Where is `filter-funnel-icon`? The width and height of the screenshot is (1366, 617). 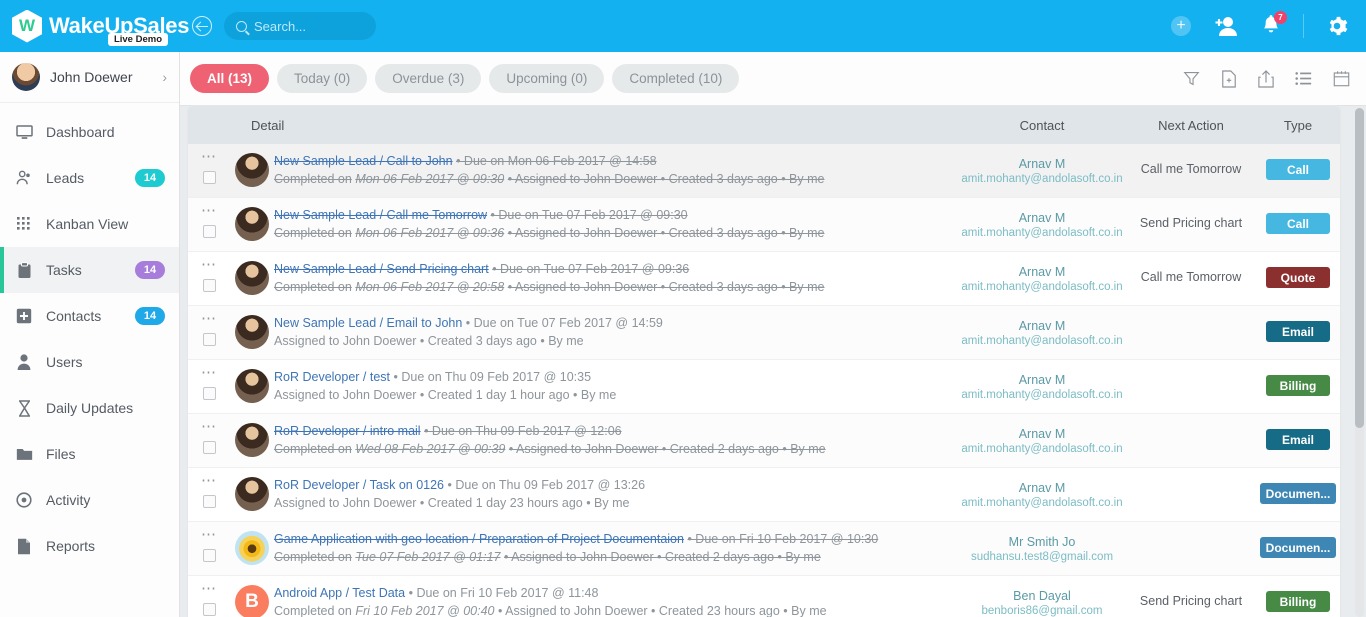
filter-funnel-icon is located at coordinates (1191, 78).